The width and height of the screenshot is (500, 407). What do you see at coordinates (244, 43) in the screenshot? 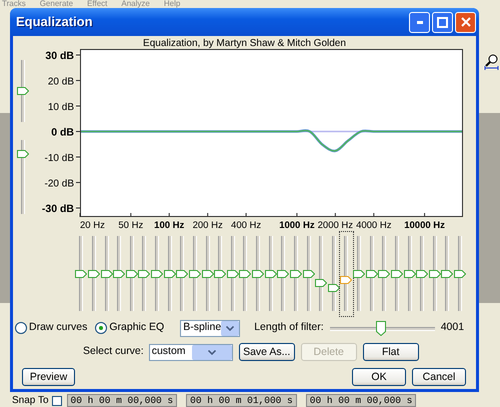
I see `graph-title: Equalization, by Martyn Shaw & Mitch Golden` at bounding box center [244, 43].